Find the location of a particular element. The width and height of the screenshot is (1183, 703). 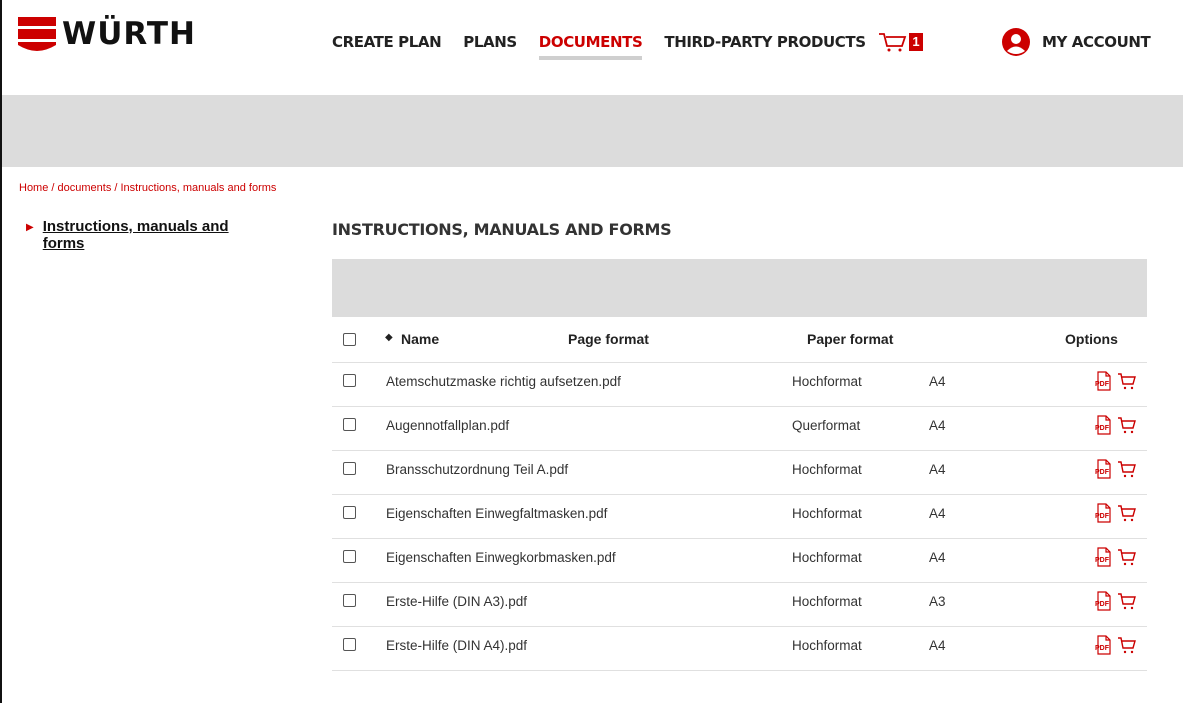

sort-icon: ◆ is located at coordinates (389, 337).